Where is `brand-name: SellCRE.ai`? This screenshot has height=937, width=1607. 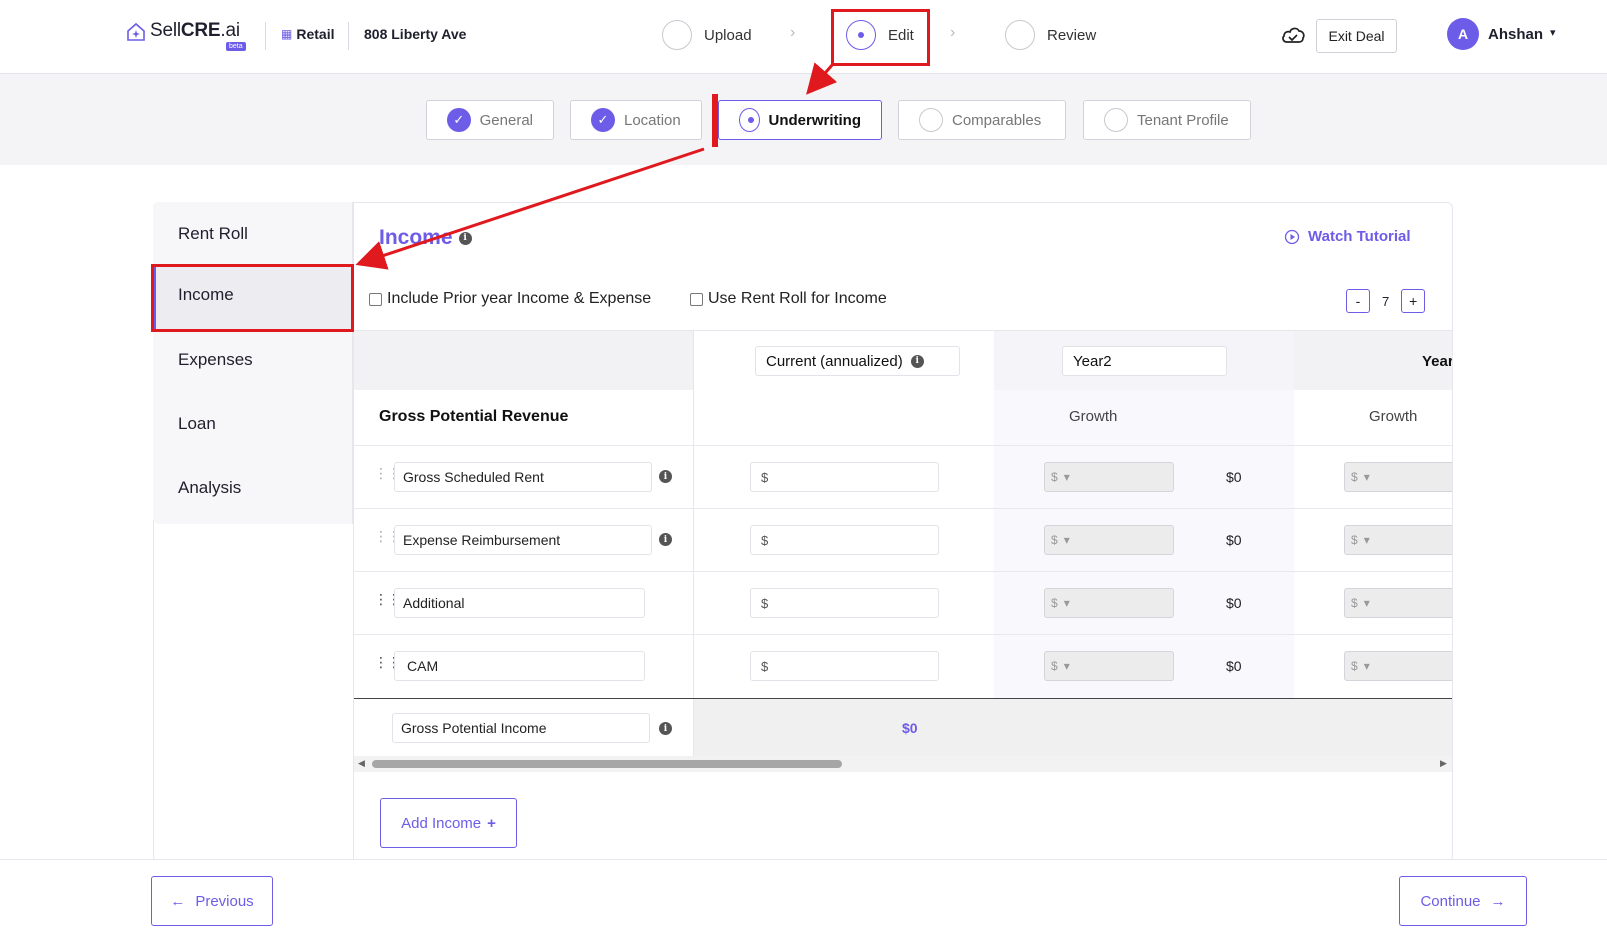
brand-name: SellCRE.ai is located at coordinates (195, 30).